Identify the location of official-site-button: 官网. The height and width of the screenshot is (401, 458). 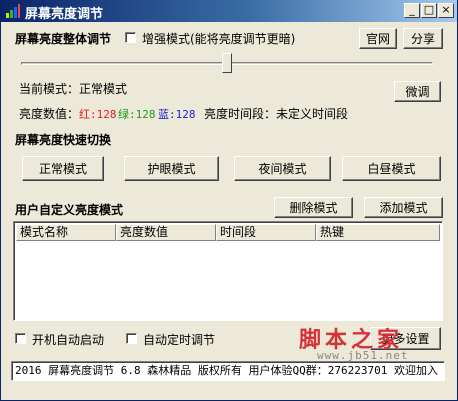
(378, 38).